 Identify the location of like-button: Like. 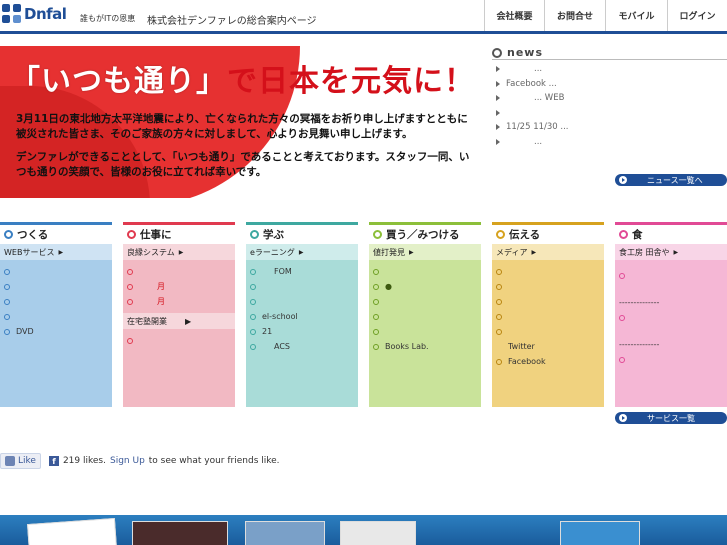
(20, 461).